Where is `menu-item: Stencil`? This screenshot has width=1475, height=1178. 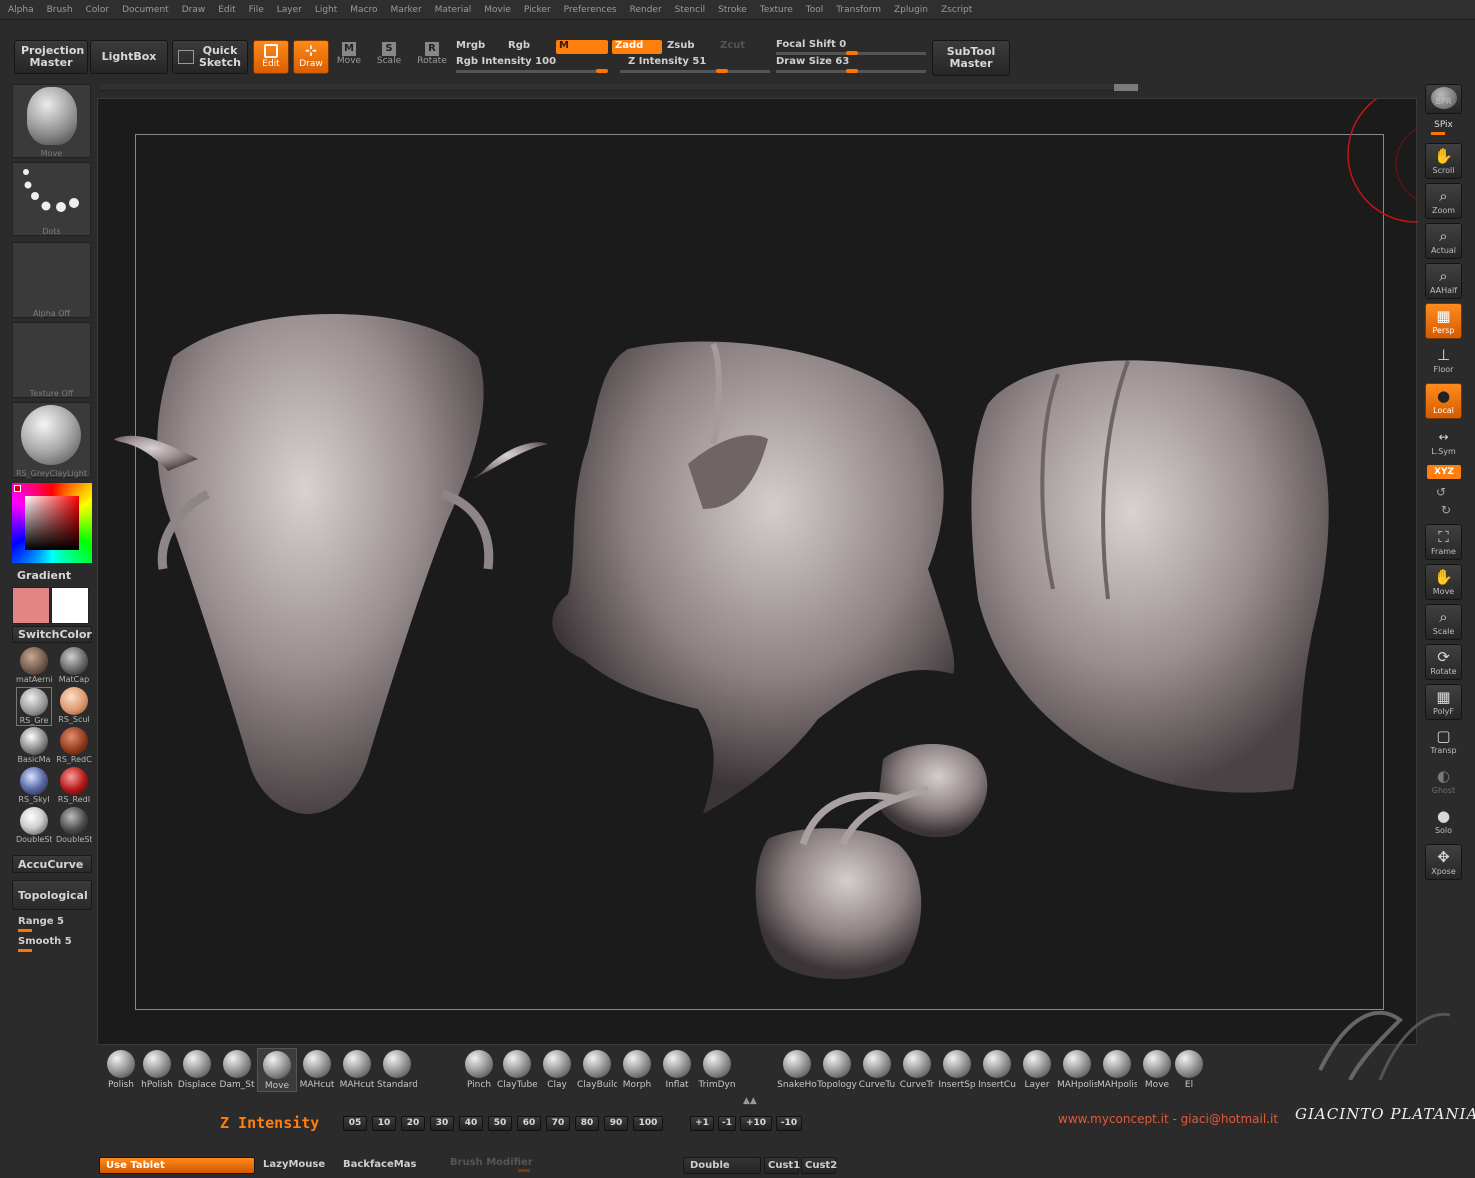 menu-item: Stencil is located at coordinates (690, 10).